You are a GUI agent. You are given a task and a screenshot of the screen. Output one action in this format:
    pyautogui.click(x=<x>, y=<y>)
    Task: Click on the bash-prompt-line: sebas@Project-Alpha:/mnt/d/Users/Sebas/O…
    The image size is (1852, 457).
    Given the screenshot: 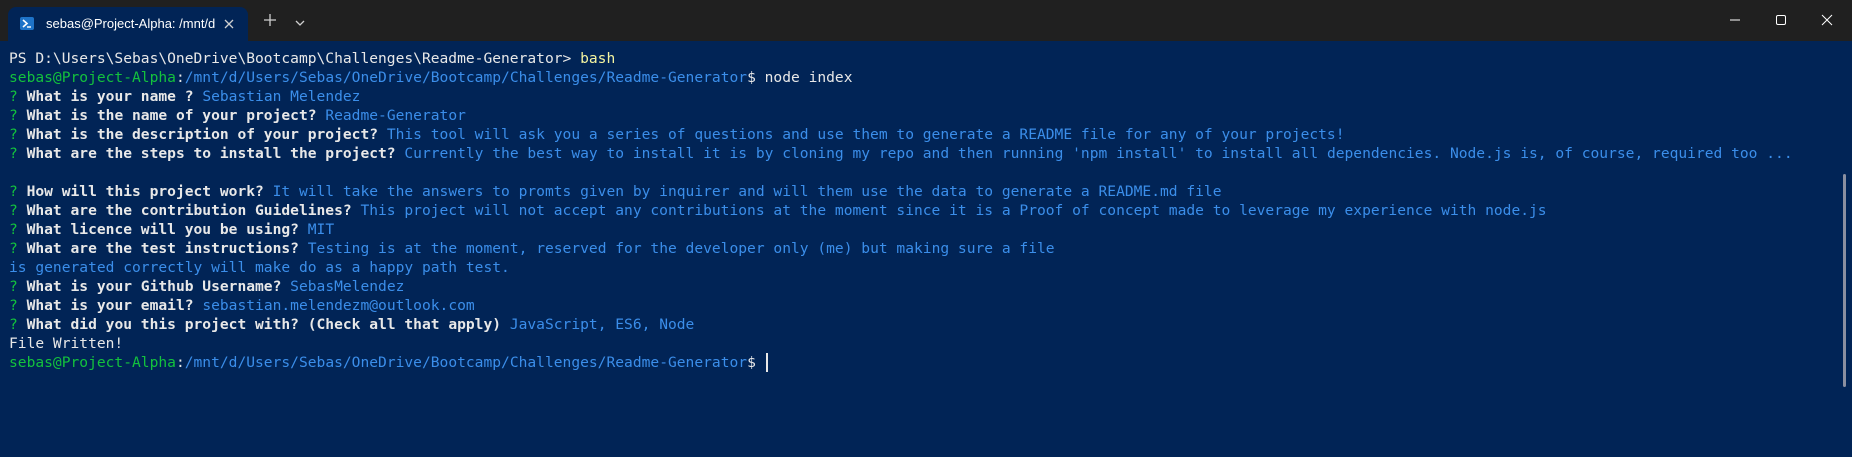 What is the action you would take?
    pyautogui.click(x=387, y=362)
    